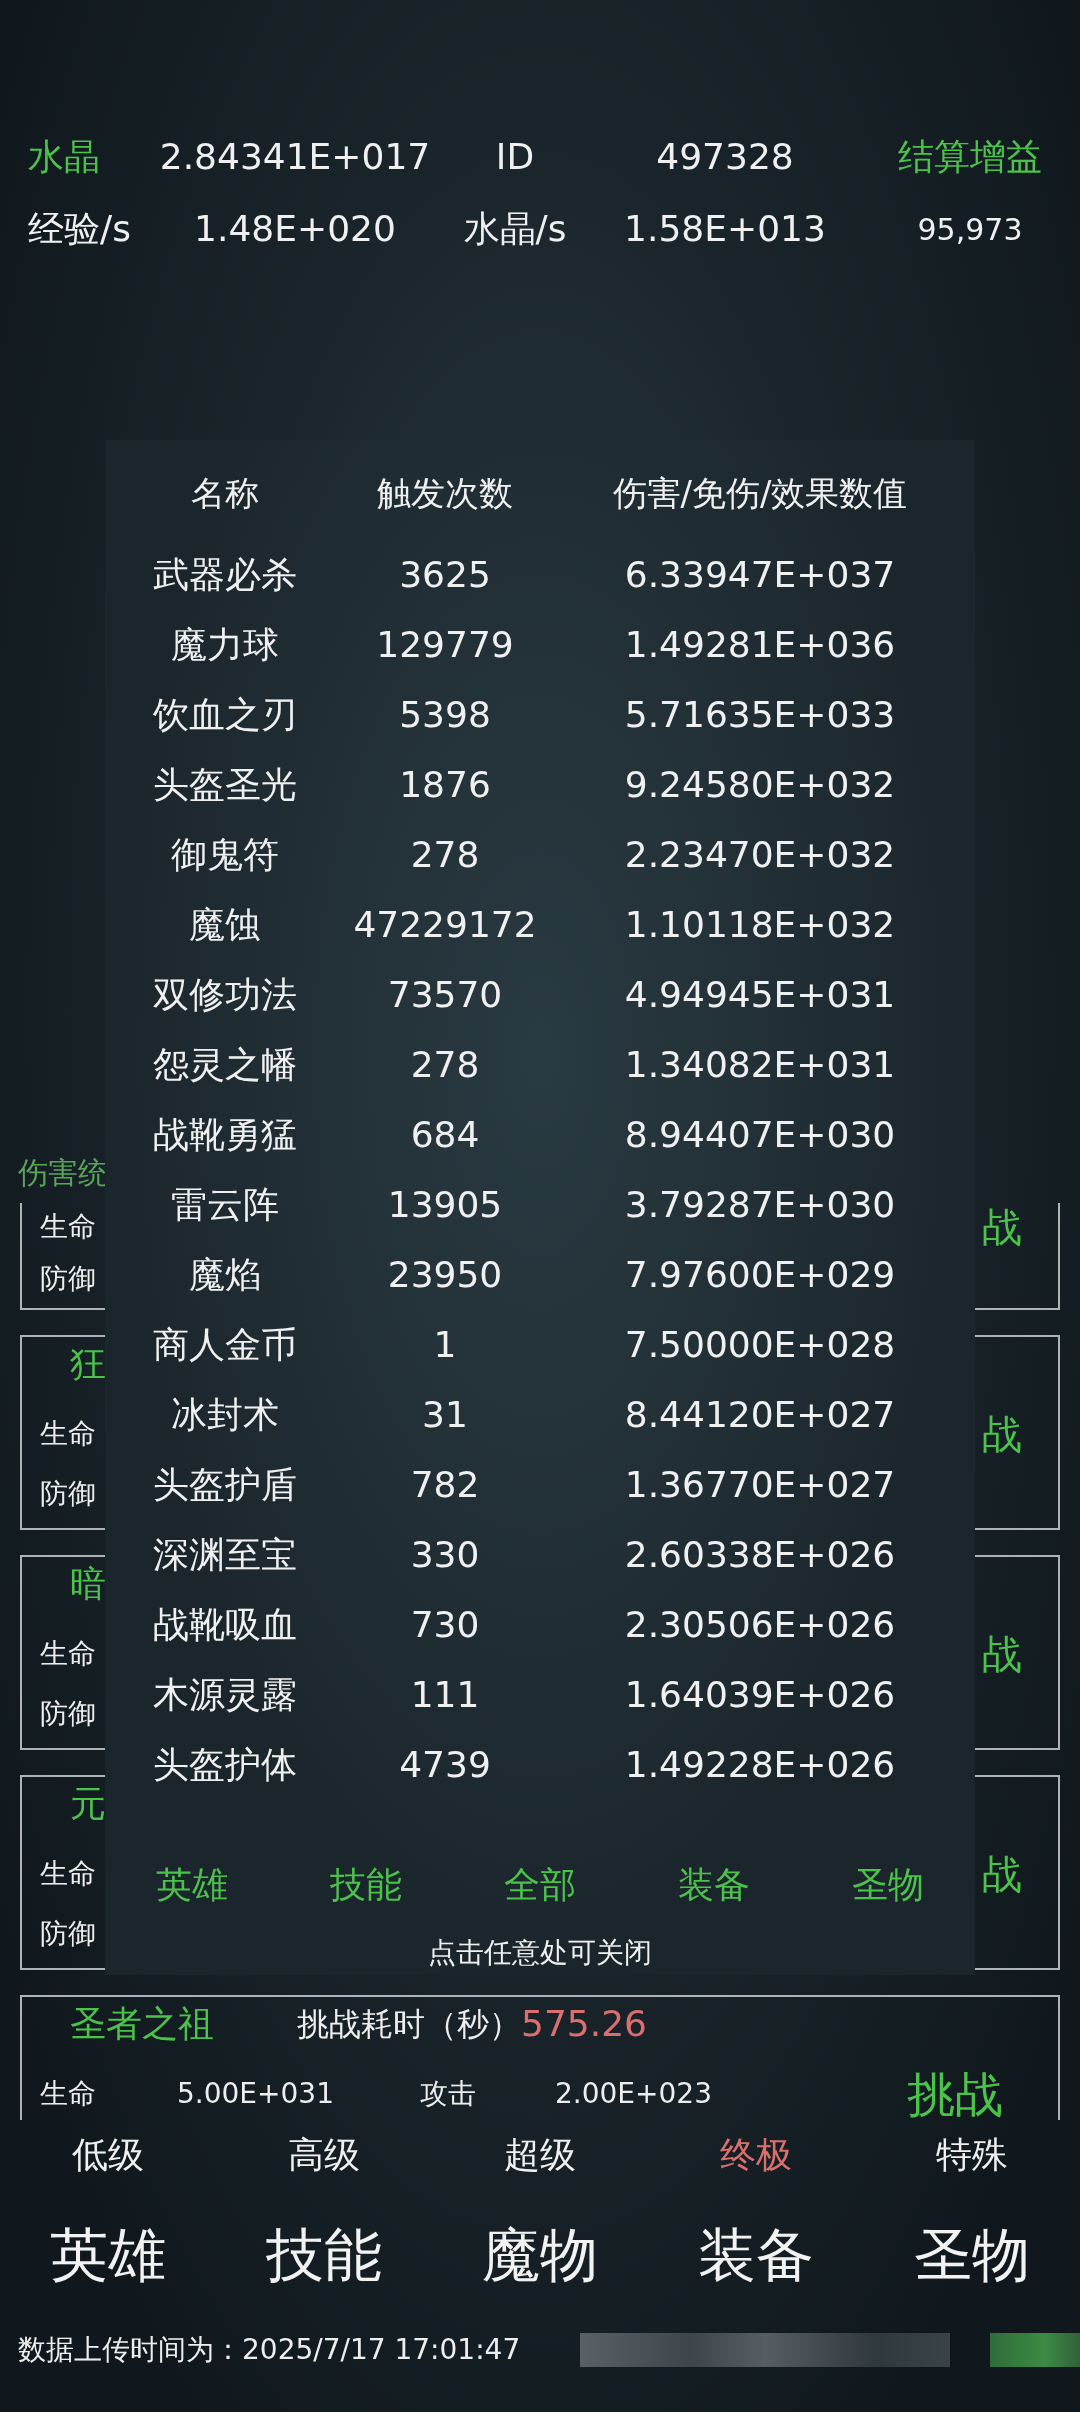 The image size is (1080, 2412). Describe the element at coordinates (445, 1695) in the screenshot. I see `table-cell-text: 111` at that location.